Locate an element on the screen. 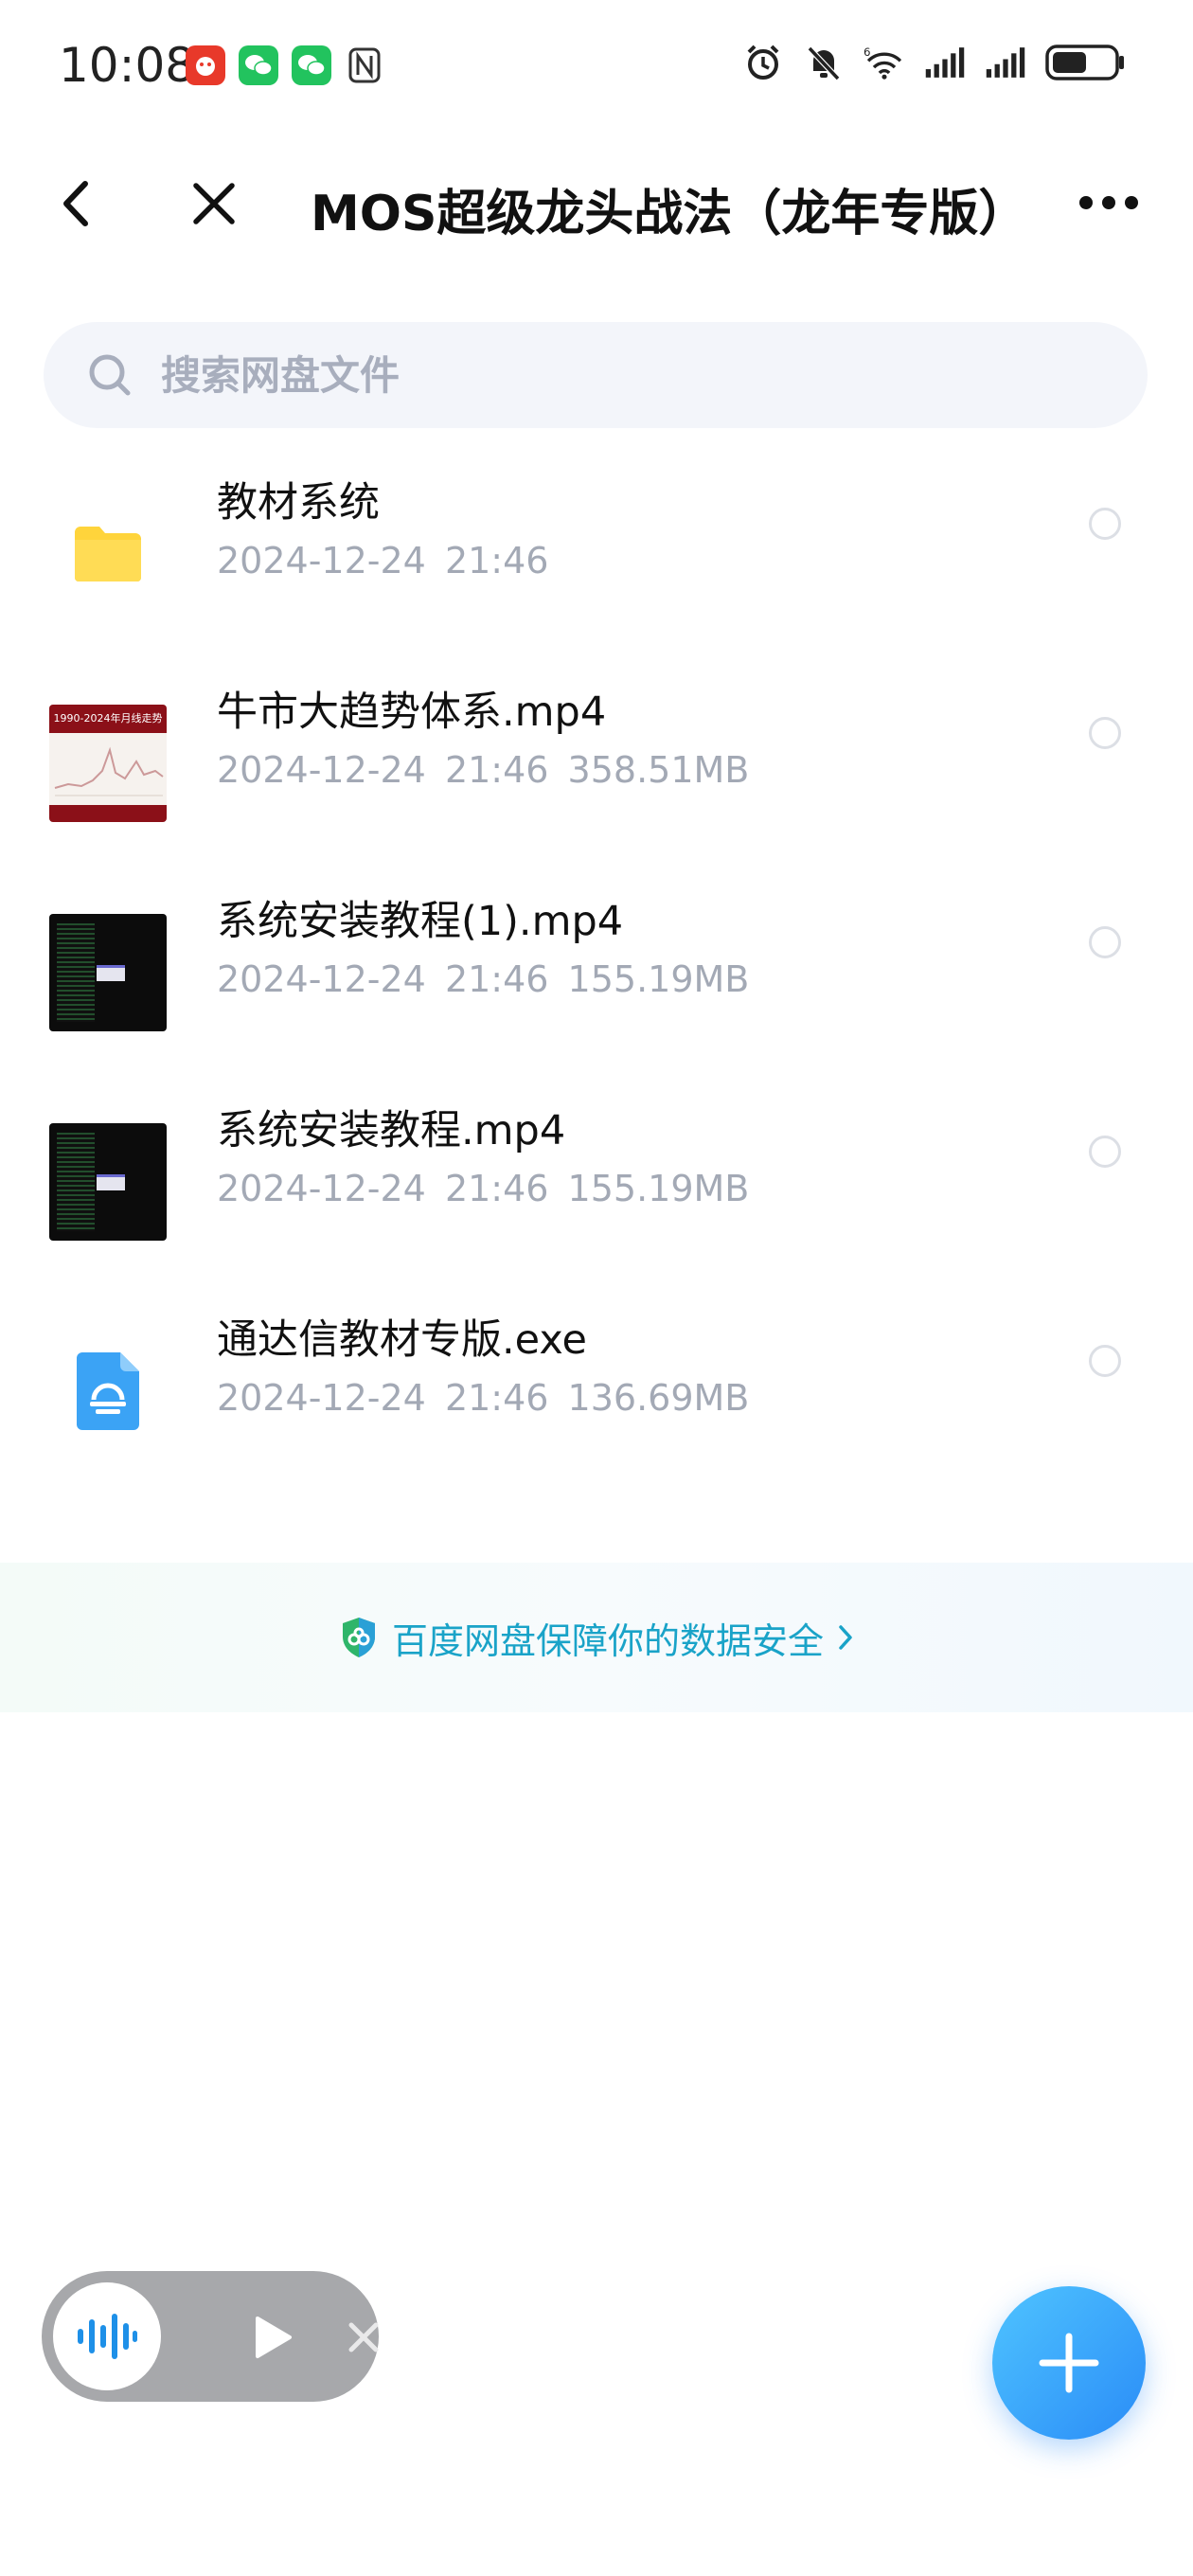  file-row-folder: 教材系统 2024-12-24 21:46 is located at coordinates (596, 557).